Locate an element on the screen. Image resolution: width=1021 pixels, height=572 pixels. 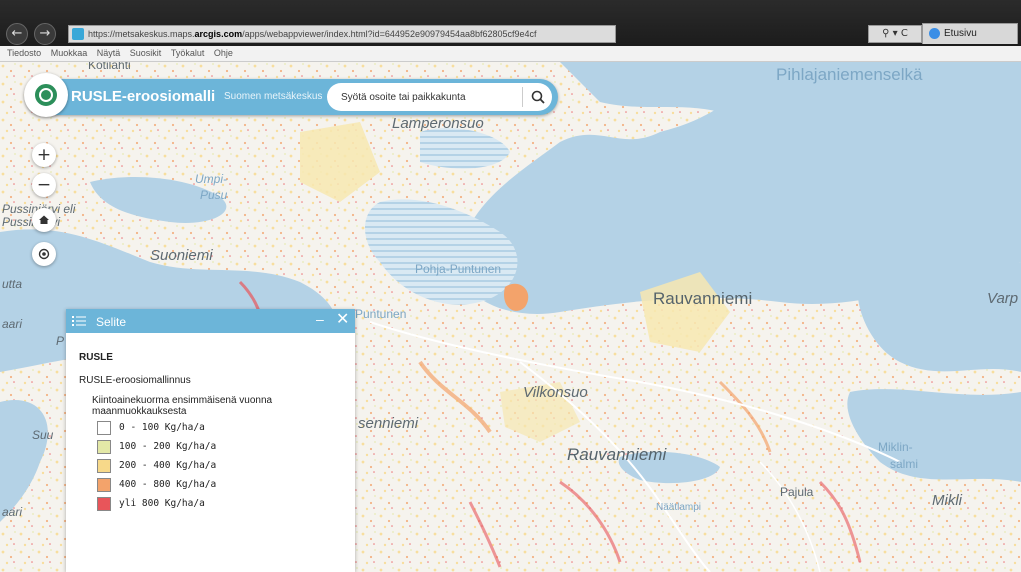
search-icon is located at coordinates (538, 97).